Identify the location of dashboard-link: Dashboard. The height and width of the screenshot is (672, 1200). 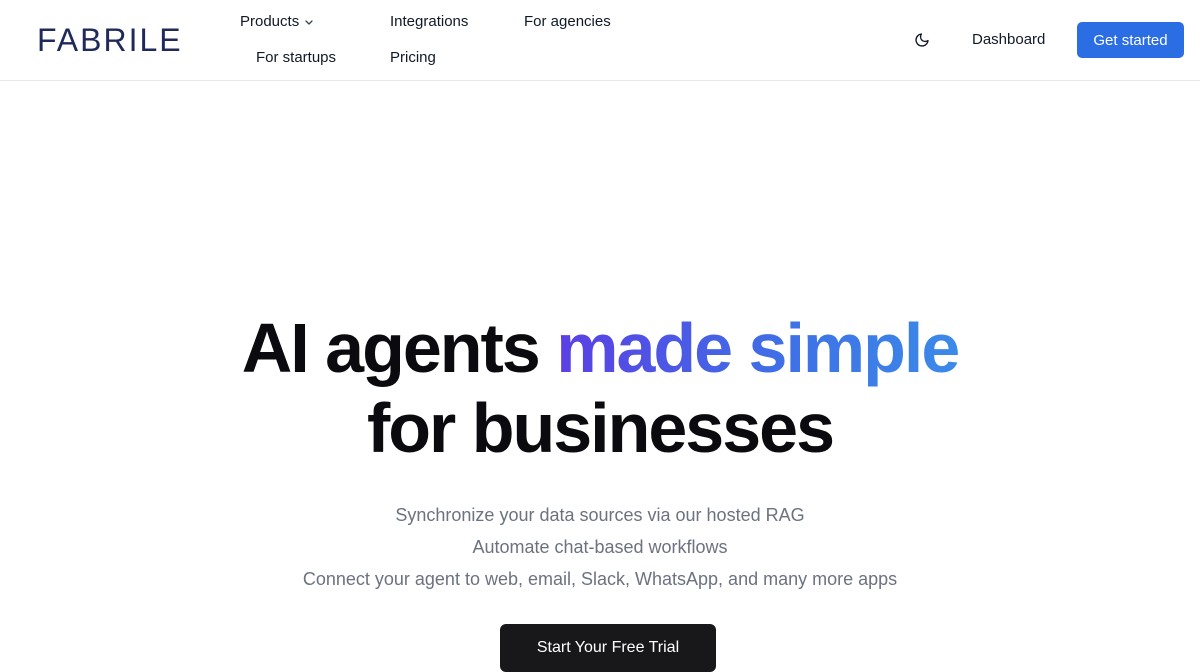
(1008, 40).